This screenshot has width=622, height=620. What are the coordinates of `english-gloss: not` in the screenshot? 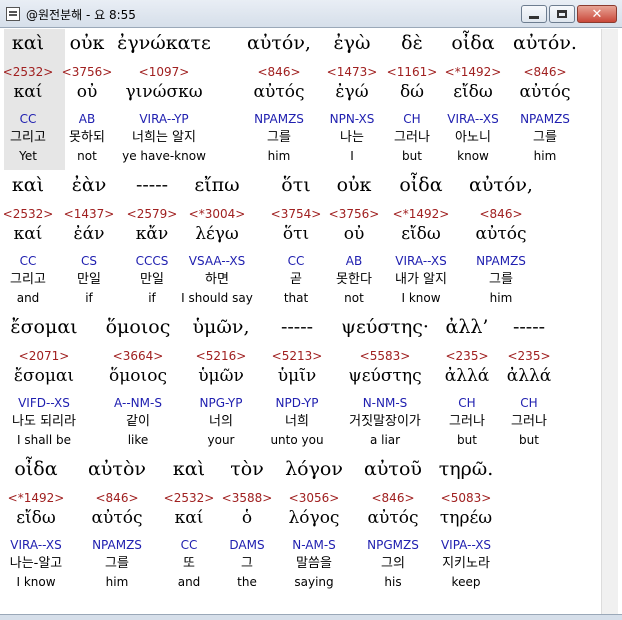 It's located at (87, 156).